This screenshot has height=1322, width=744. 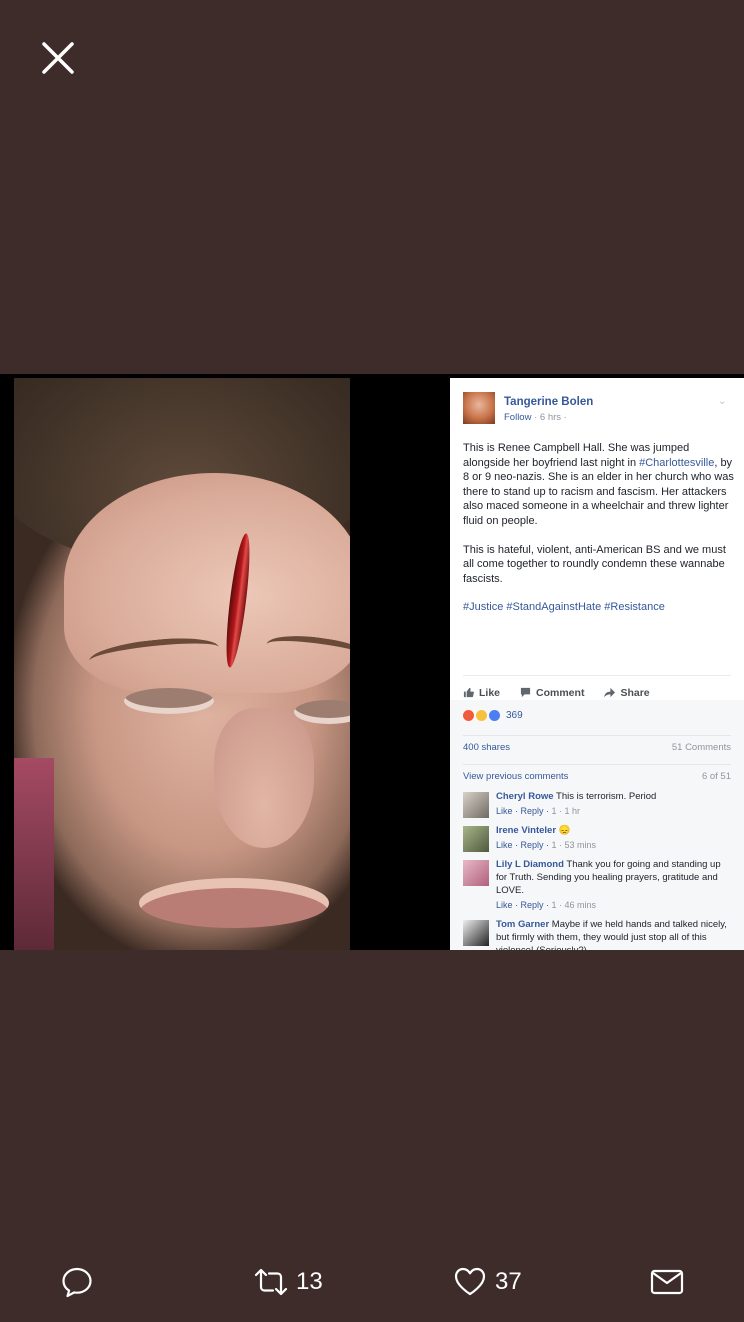 What do you see at coordinates (634, 607) in the screenshot?
I see `hashtag: #Resistance` at bounding box center [634, 607].